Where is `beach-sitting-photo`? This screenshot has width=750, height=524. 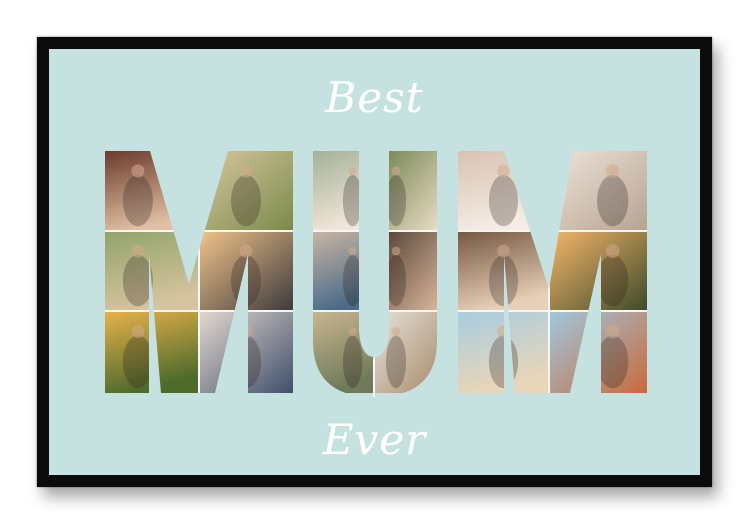
beach-sitting-photo is located at coordinates (598, 352).